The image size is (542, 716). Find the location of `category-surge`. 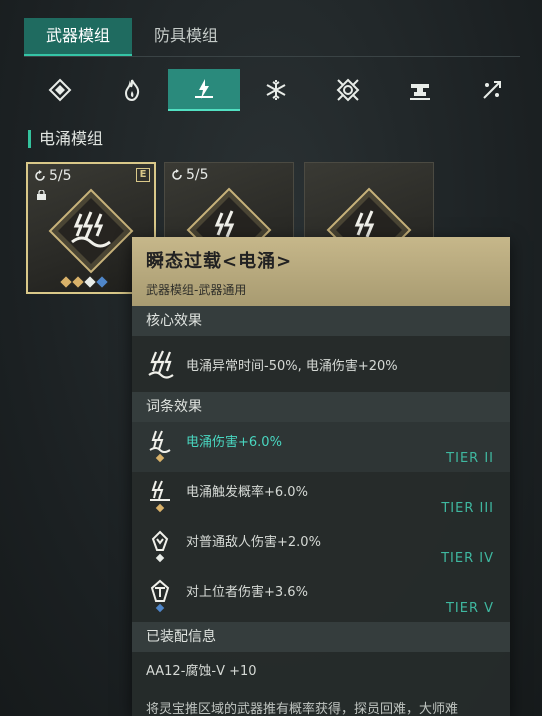

category-surge is located at coordinates (204, 90).